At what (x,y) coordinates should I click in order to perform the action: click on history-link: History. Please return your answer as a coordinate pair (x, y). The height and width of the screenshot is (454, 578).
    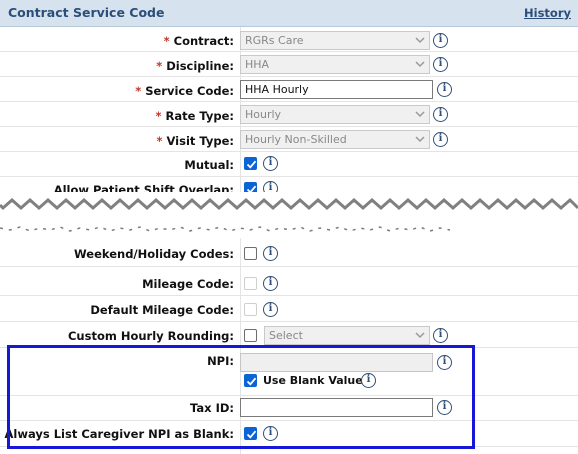
    Looking at the image, I should click on (547, 13).